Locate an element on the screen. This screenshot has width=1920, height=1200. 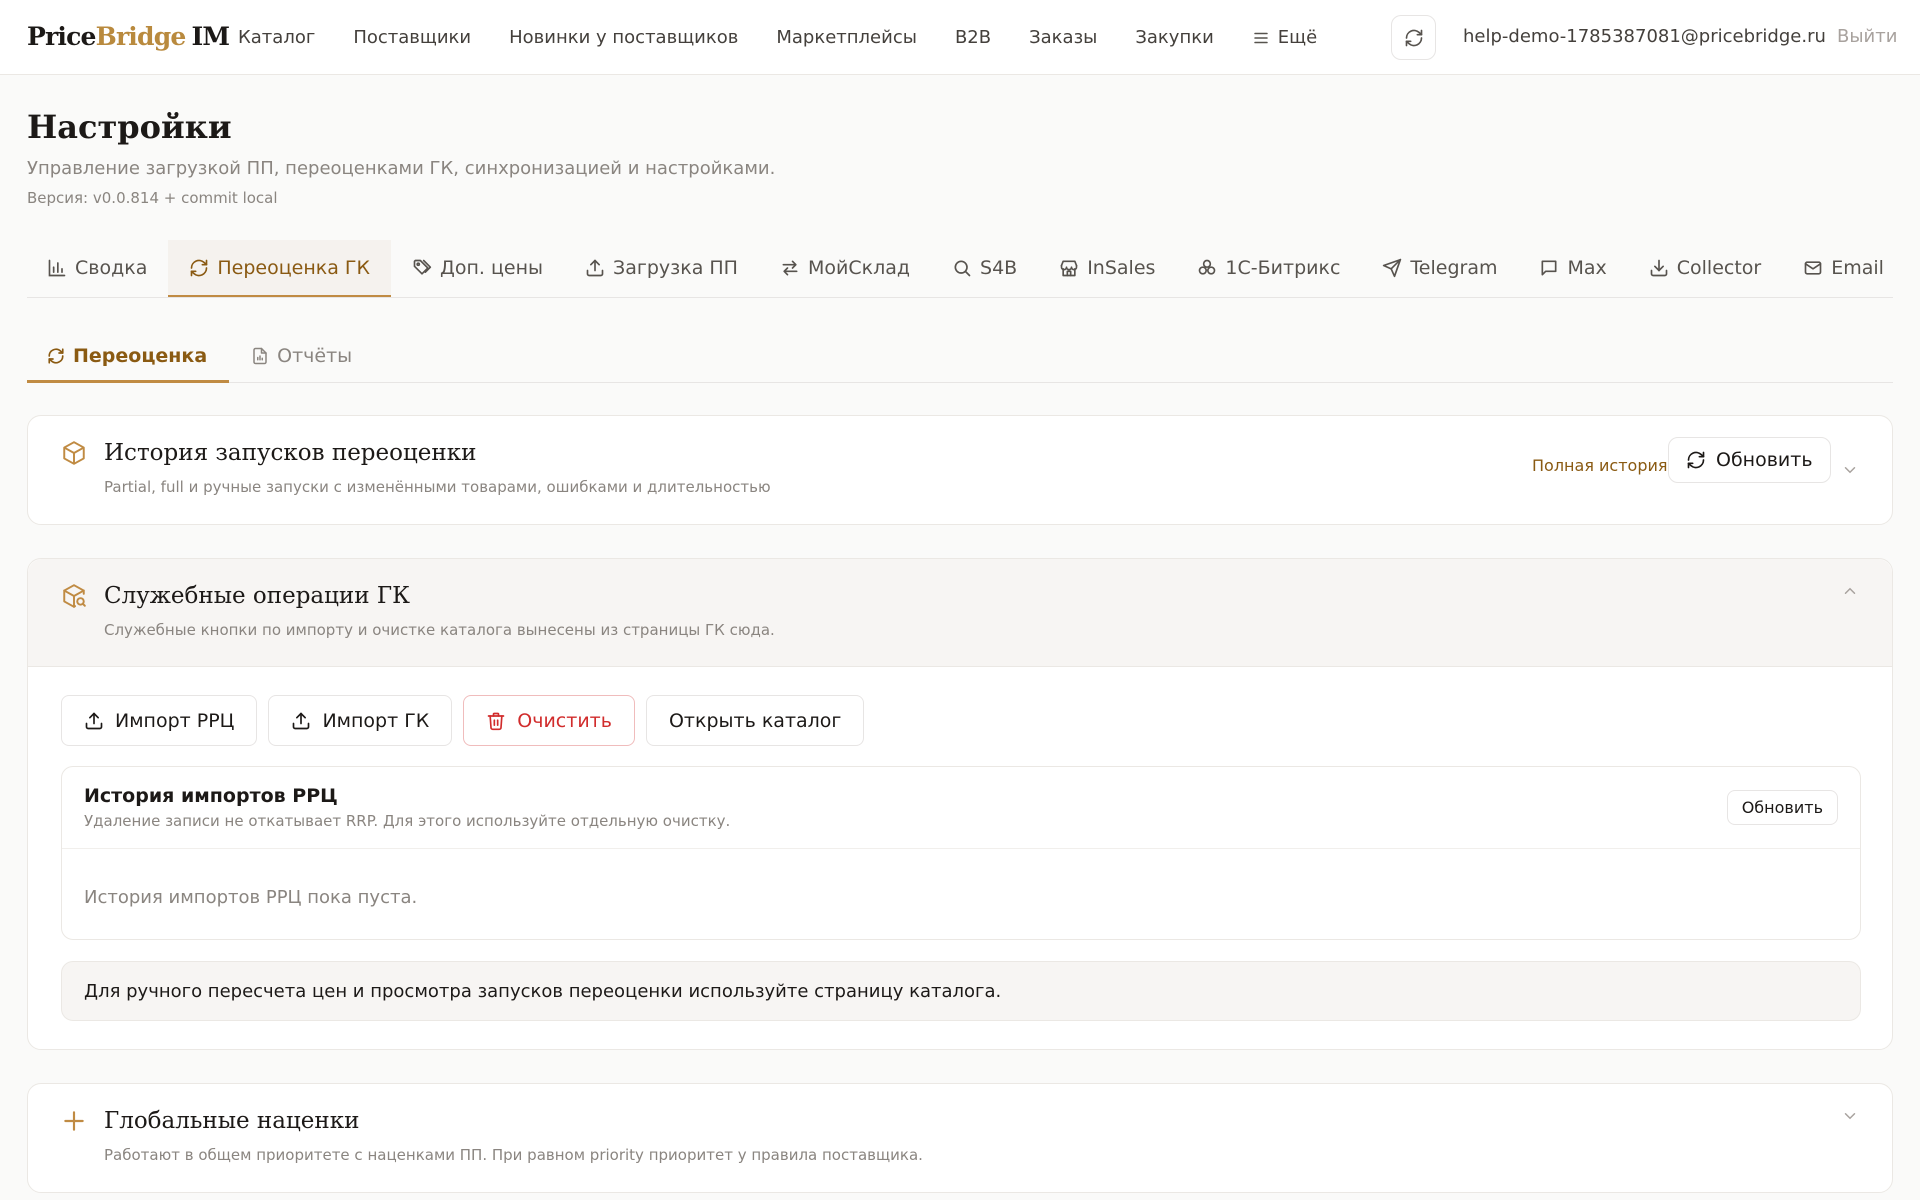
search-icon is located at coordinates (962, 268).